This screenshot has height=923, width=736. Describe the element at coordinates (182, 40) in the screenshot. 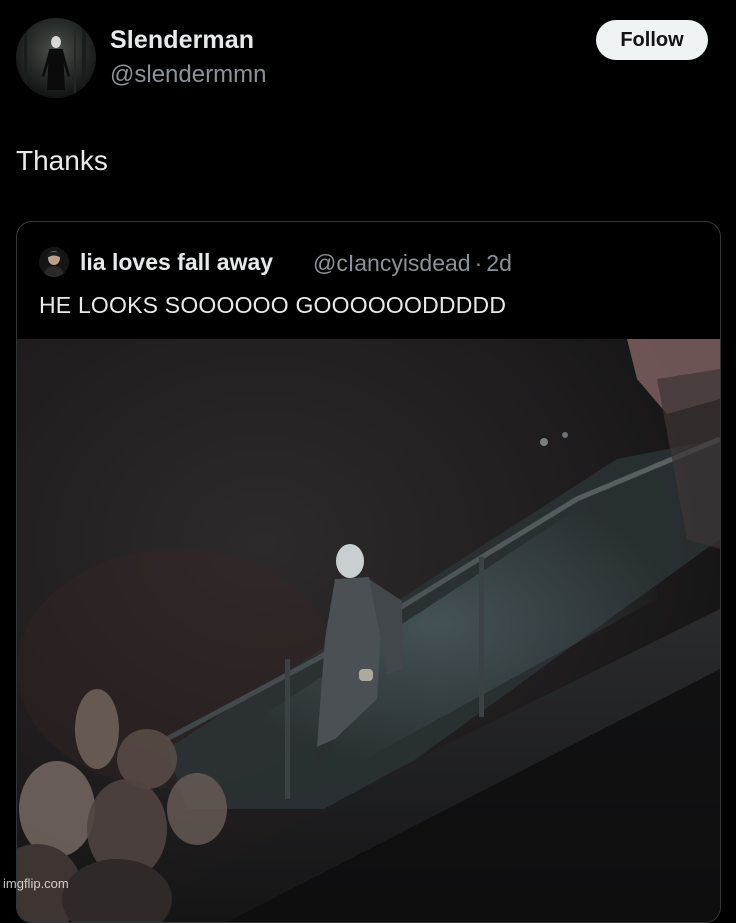

I see `author-display-name: Slenderman` at that location.